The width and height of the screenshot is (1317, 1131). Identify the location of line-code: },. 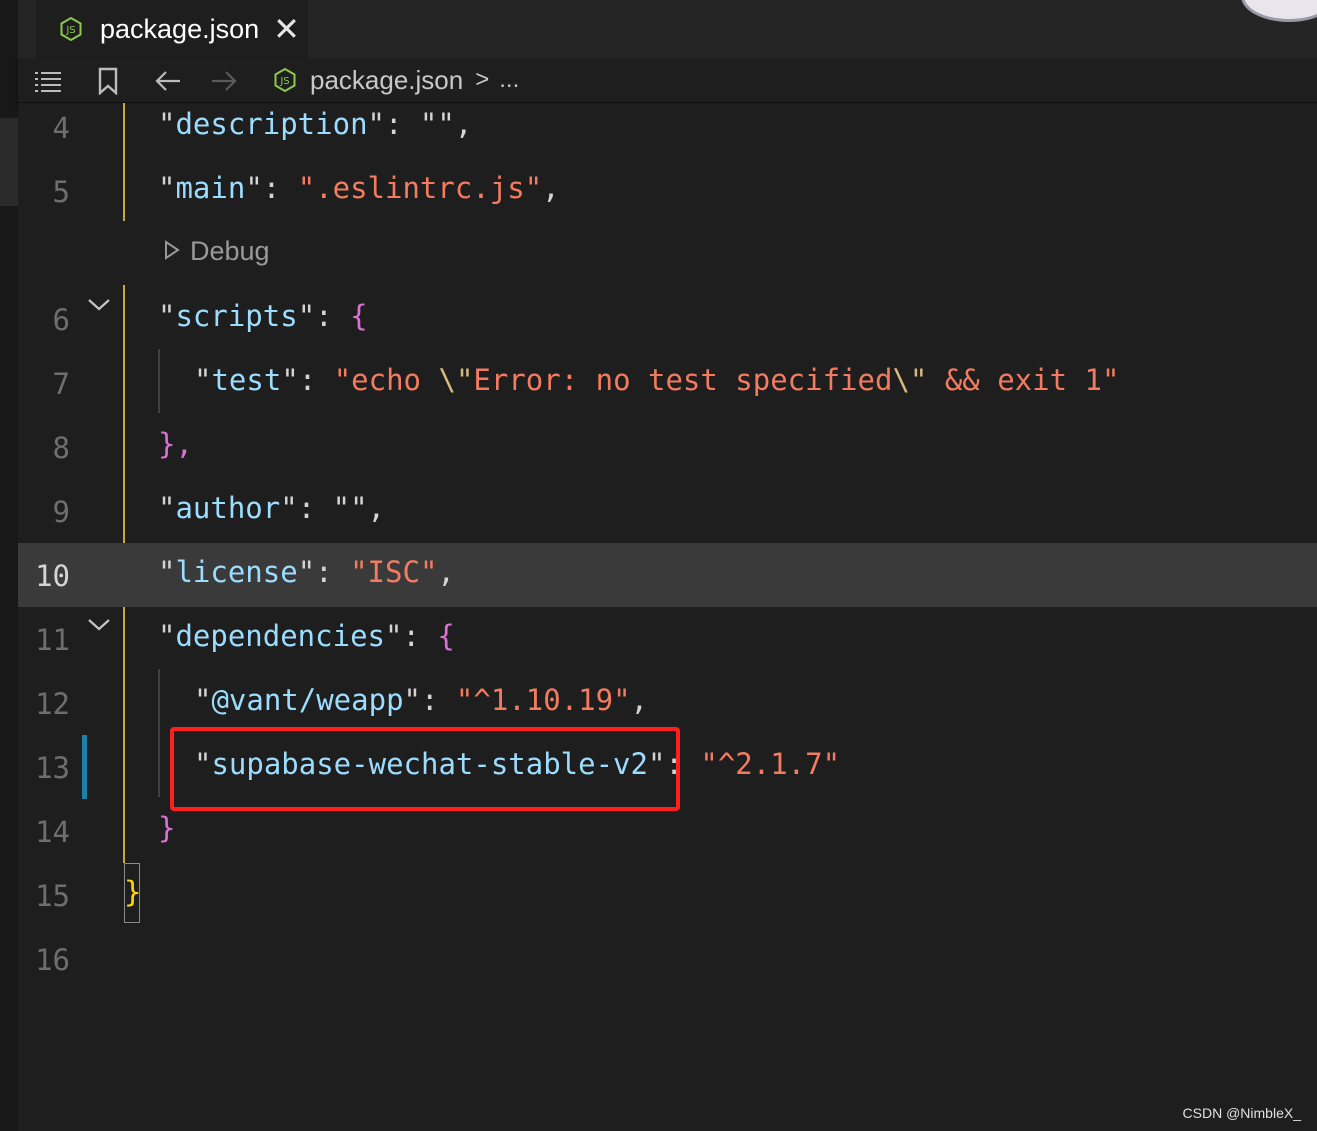
(175, 444).